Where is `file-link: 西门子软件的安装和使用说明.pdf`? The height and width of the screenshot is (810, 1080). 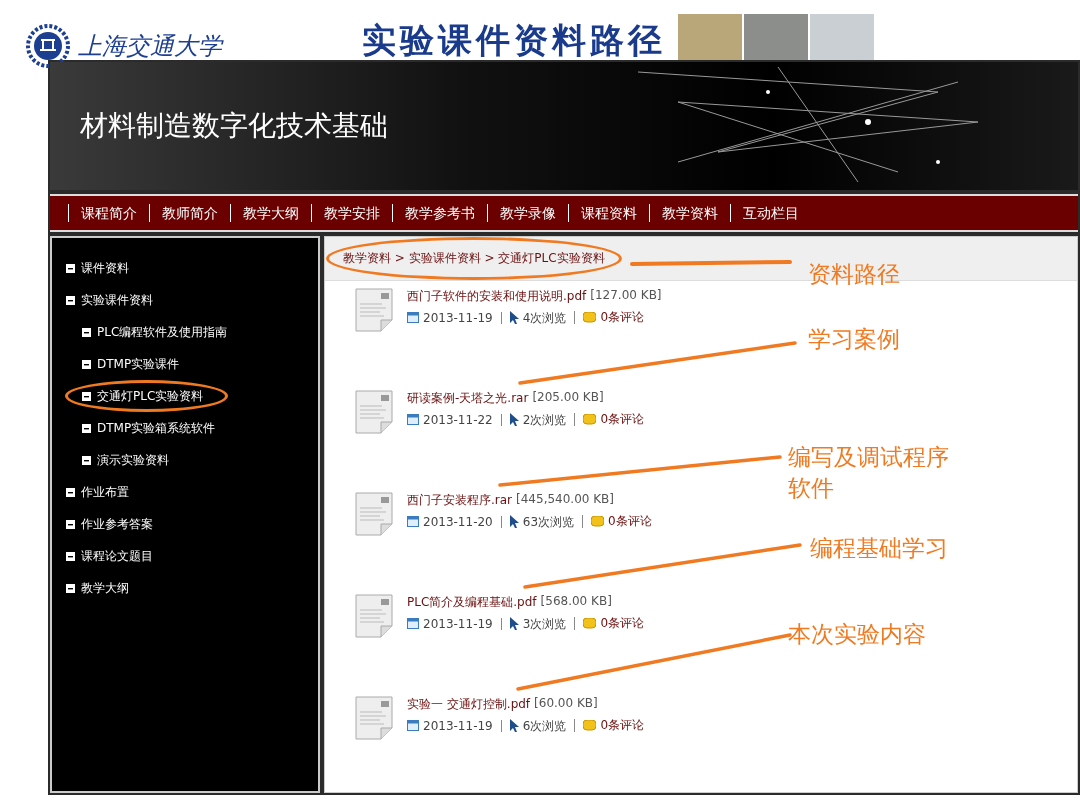
file-link: 西门子软件的安装和使用说明.pdf is located at coordinates (497, 296).